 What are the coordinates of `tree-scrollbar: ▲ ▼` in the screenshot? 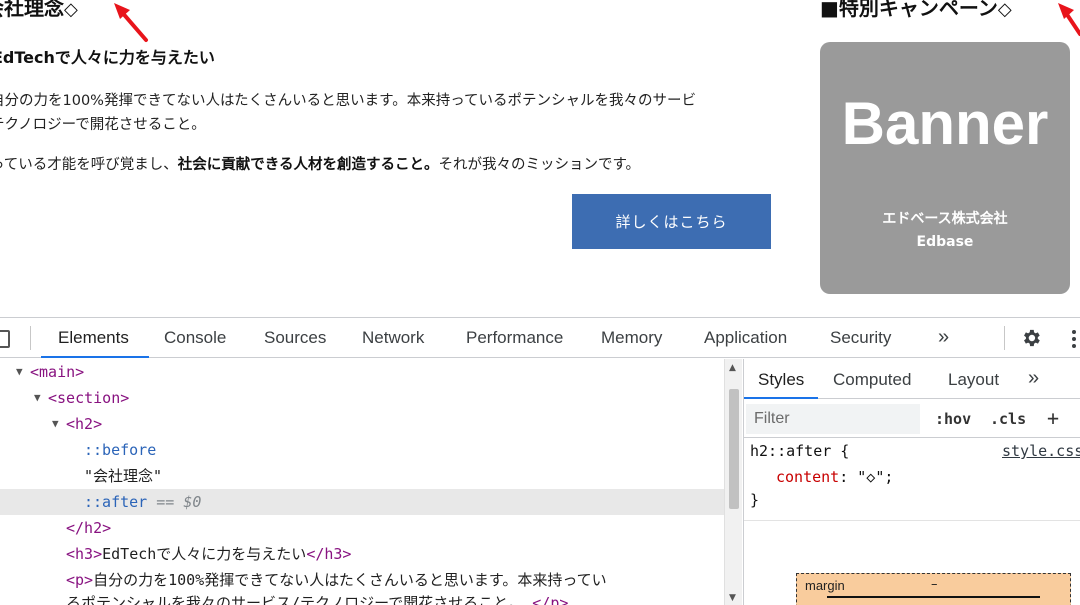 It's located at (733, 482).